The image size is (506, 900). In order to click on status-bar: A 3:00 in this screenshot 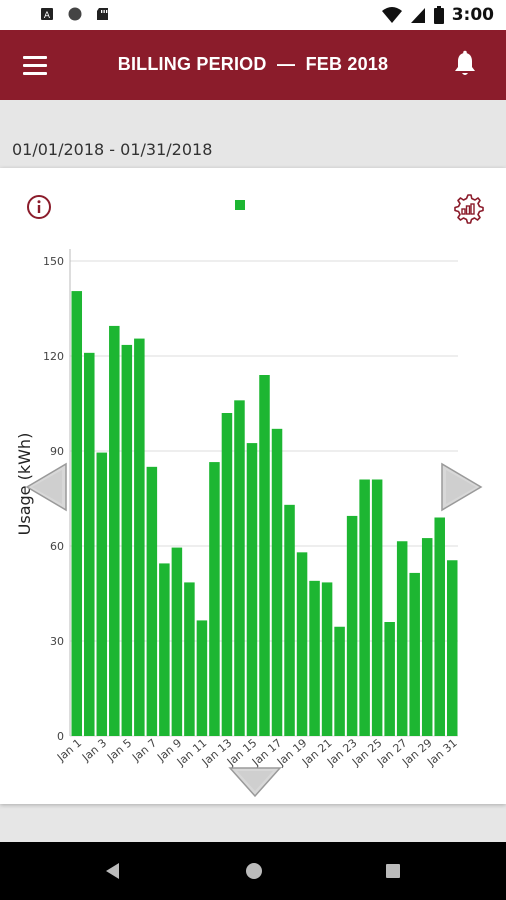, I will do `click(253, 15)`.